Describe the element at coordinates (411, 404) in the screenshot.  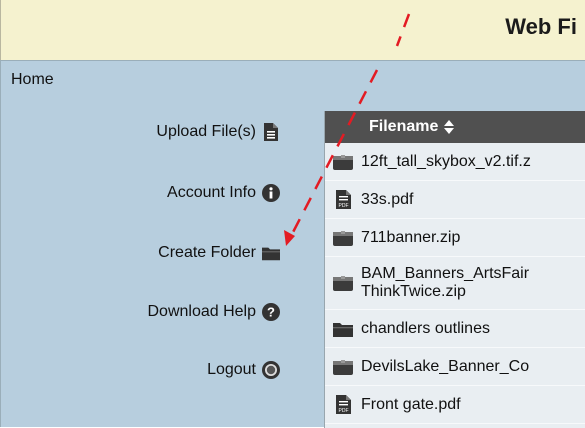
I see `file-name: Front gate.pdf` at that location.